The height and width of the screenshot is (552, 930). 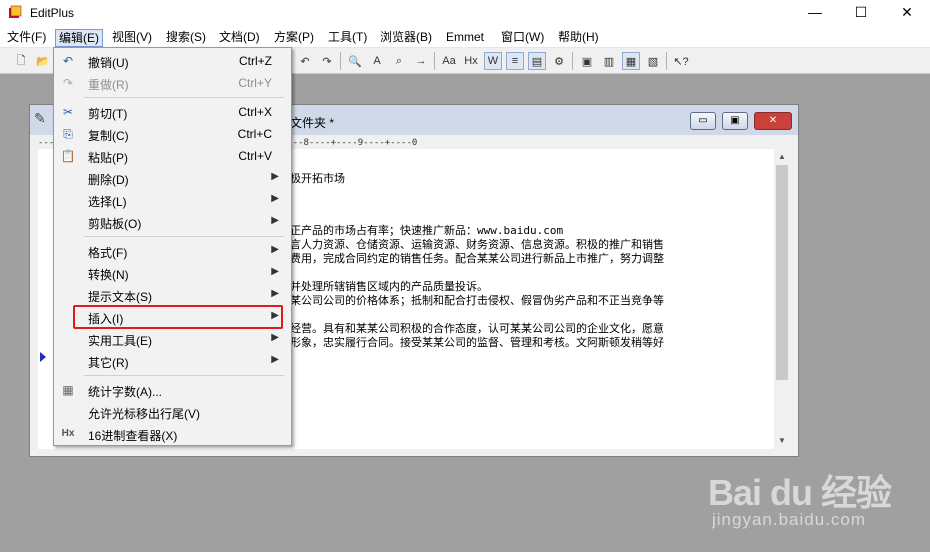 I want to click on menu-item-shortcut: Ctrl+V, so click(x=255, y=156).